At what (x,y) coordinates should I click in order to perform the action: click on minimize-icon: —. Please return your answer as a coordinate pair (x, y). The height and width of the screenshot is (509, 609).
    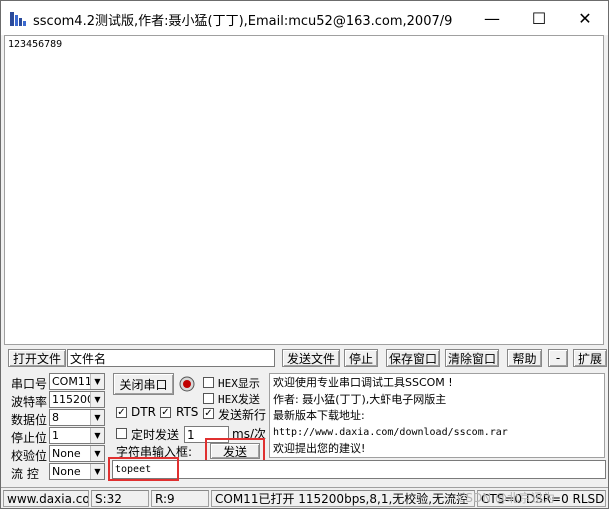
    Looking at the image, I should click on (492, 18).